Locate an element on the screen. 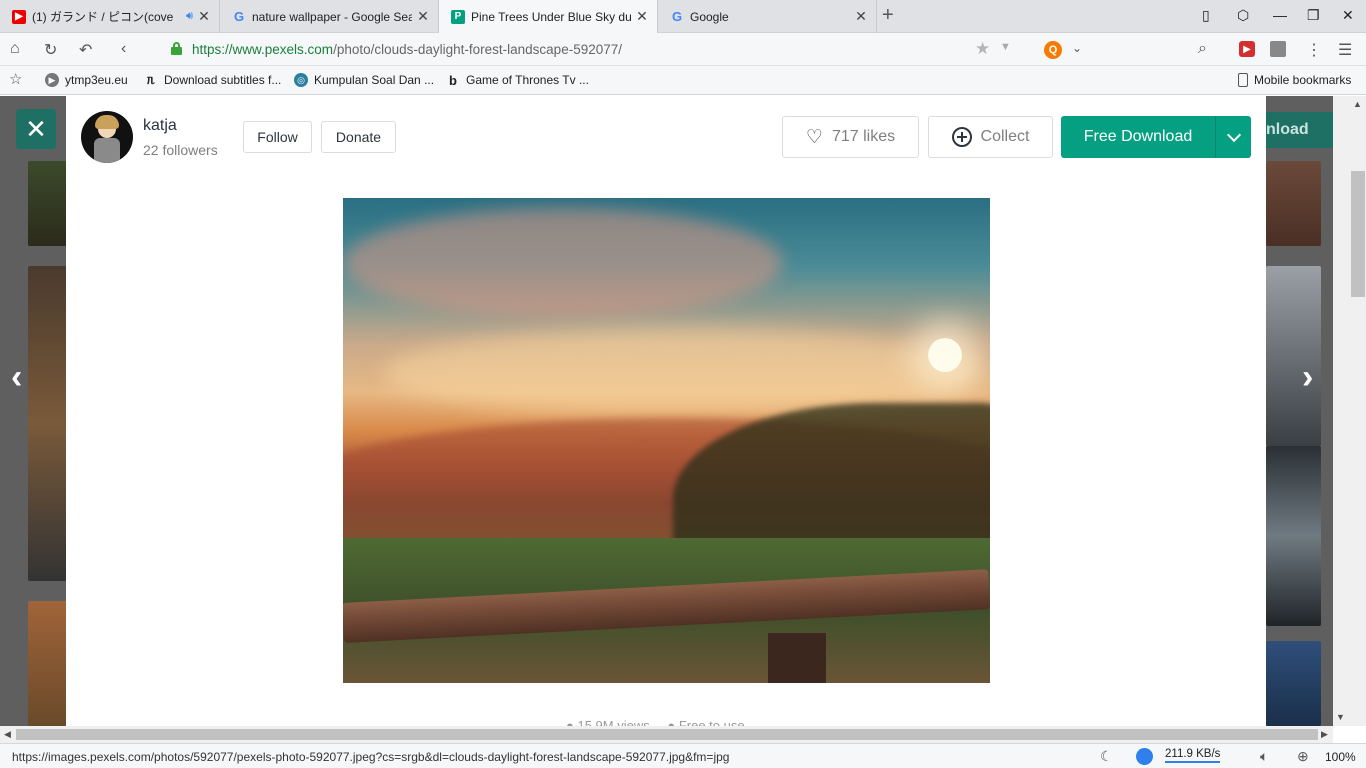 This screenshot has width=1366, height=768. avatar is located at coordinates (107, 137).